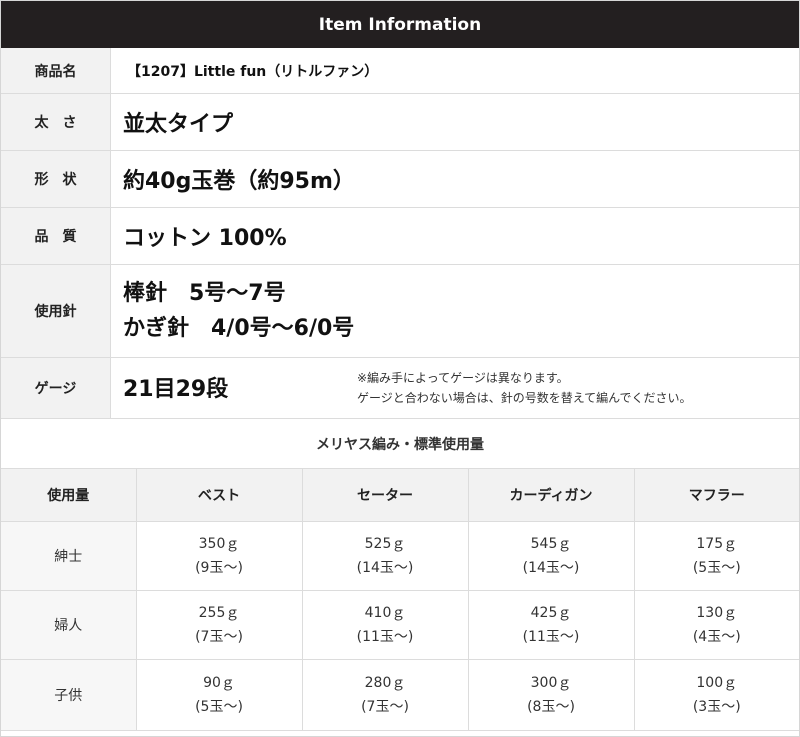 The image size is (800, 737). Describe the element at coordinates (455, 311) in the screenshot. I see `needle-value: 棒針 5号～7号 かぎ針 4/0号～6/0号` at that location.